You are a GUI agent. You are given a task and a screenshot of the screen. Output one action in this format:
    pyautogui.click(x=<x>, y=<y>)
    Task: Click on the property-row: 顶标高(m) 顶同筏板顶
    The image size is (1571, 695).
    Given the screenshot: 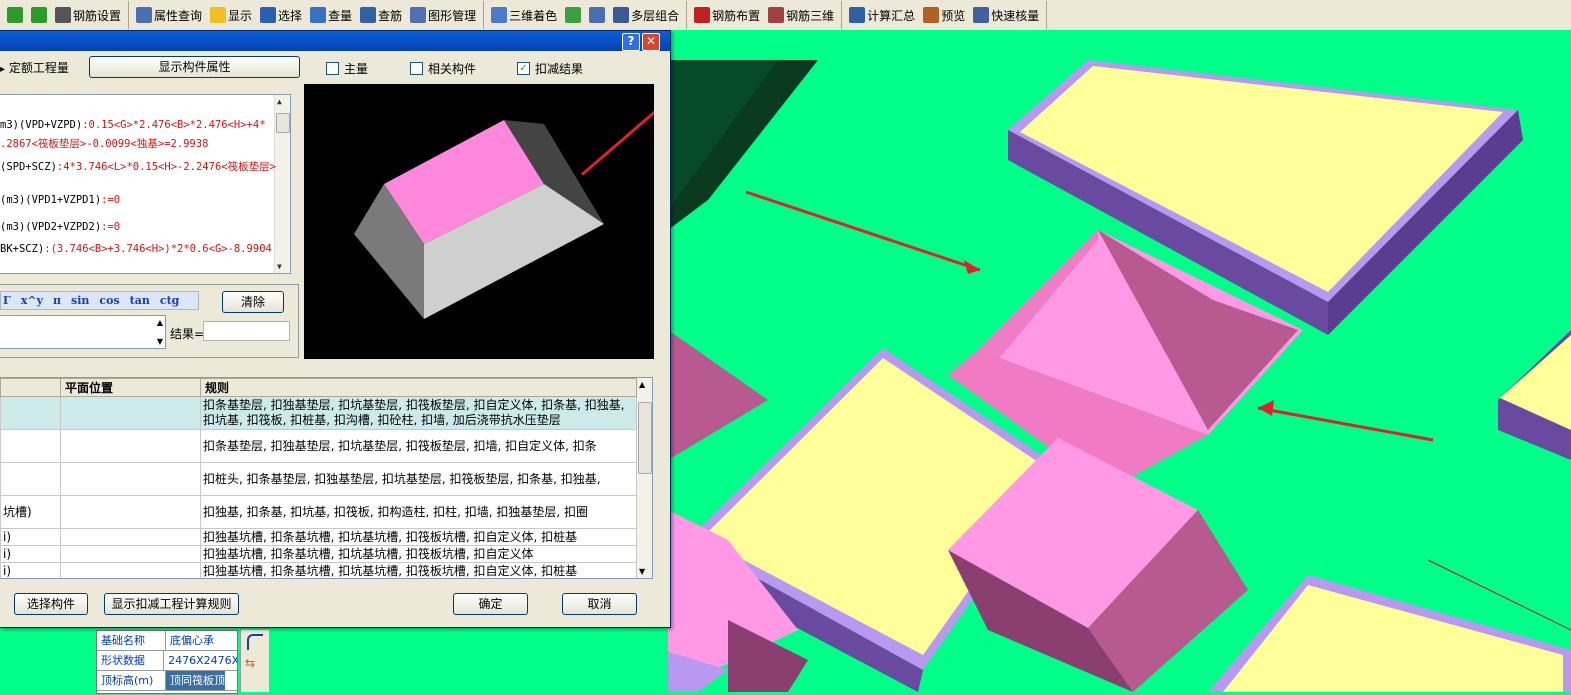 What is the action you would take?
    pyautogui.click(x=167, y=681)
    